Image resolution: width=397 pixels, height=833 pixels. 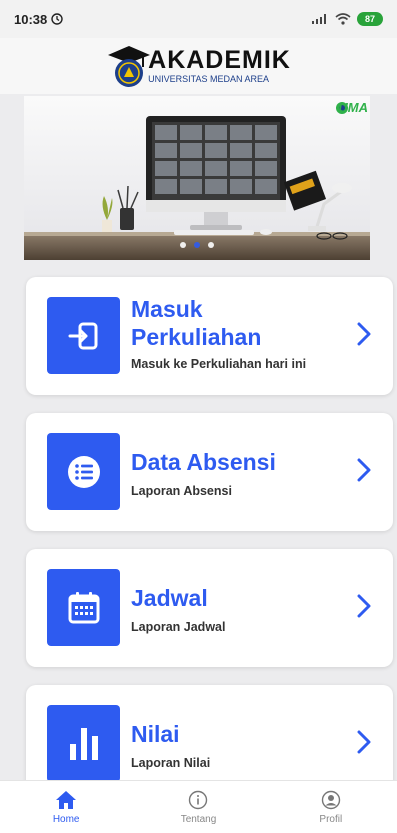 I want to click on menu-card-data-absensi: Data Absensi Laporan Absensi, so click(x=209, y=472).